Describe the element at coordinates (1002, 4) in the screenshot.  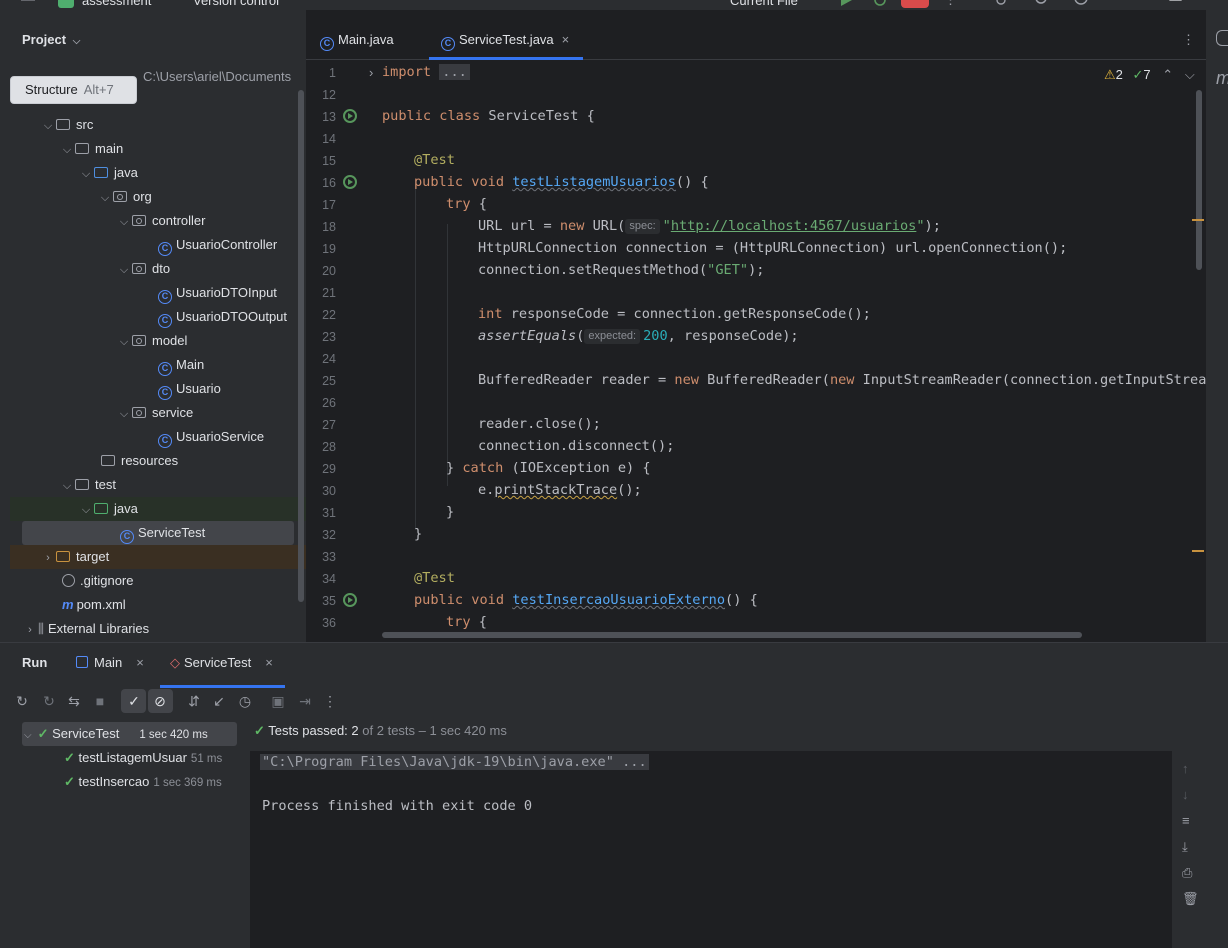
I see `add-user-icon` at that location.